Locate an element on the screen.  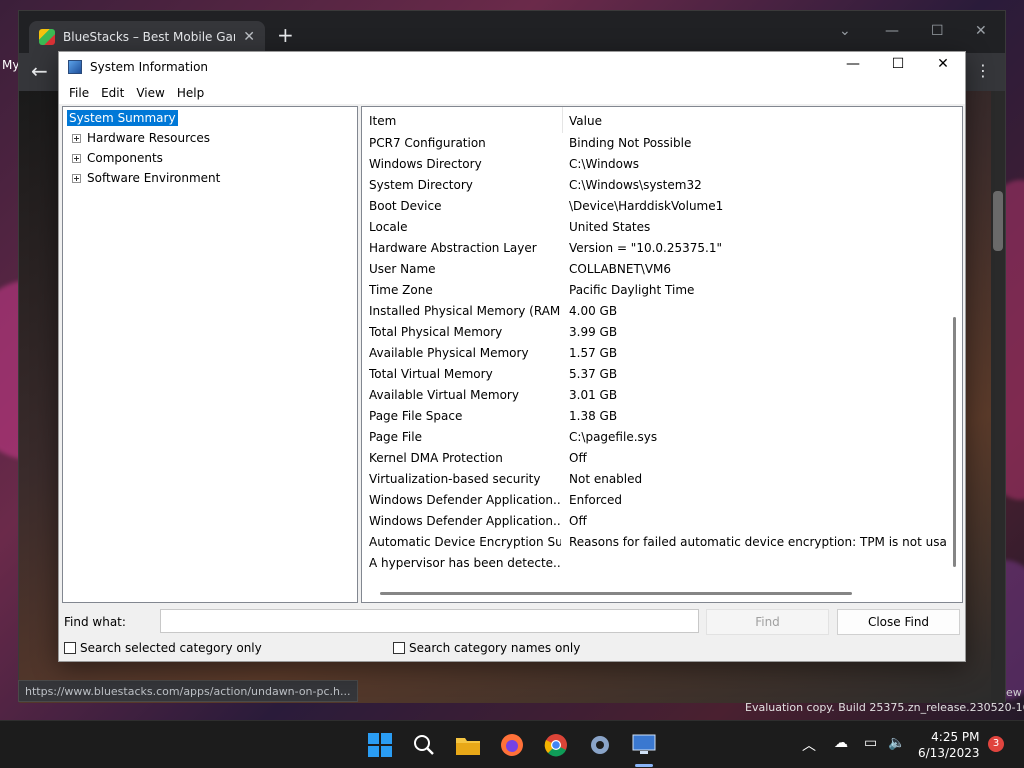
table-row: Time Zone Pacific Daylight Time is located at coordinates (654, 290).